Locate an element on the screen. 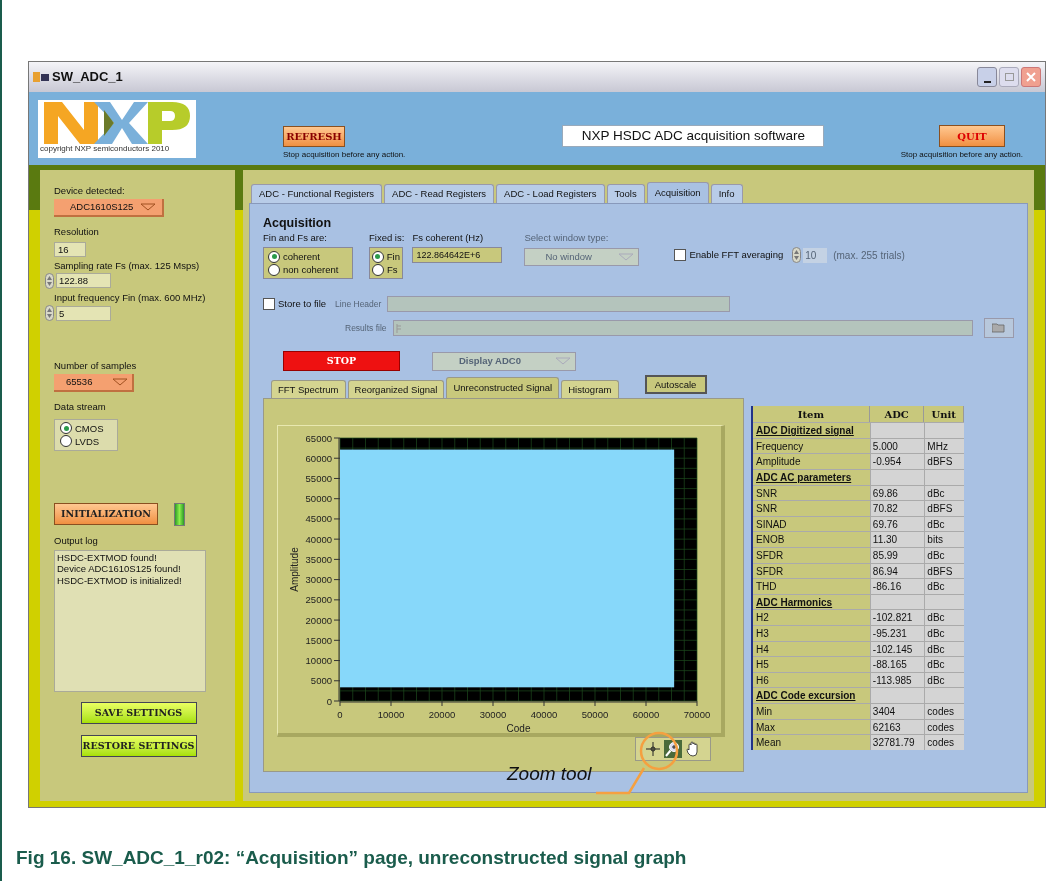 This screenshot has width=1047, height=881. field-label: Number of samples is located at coordinates (96, 366).